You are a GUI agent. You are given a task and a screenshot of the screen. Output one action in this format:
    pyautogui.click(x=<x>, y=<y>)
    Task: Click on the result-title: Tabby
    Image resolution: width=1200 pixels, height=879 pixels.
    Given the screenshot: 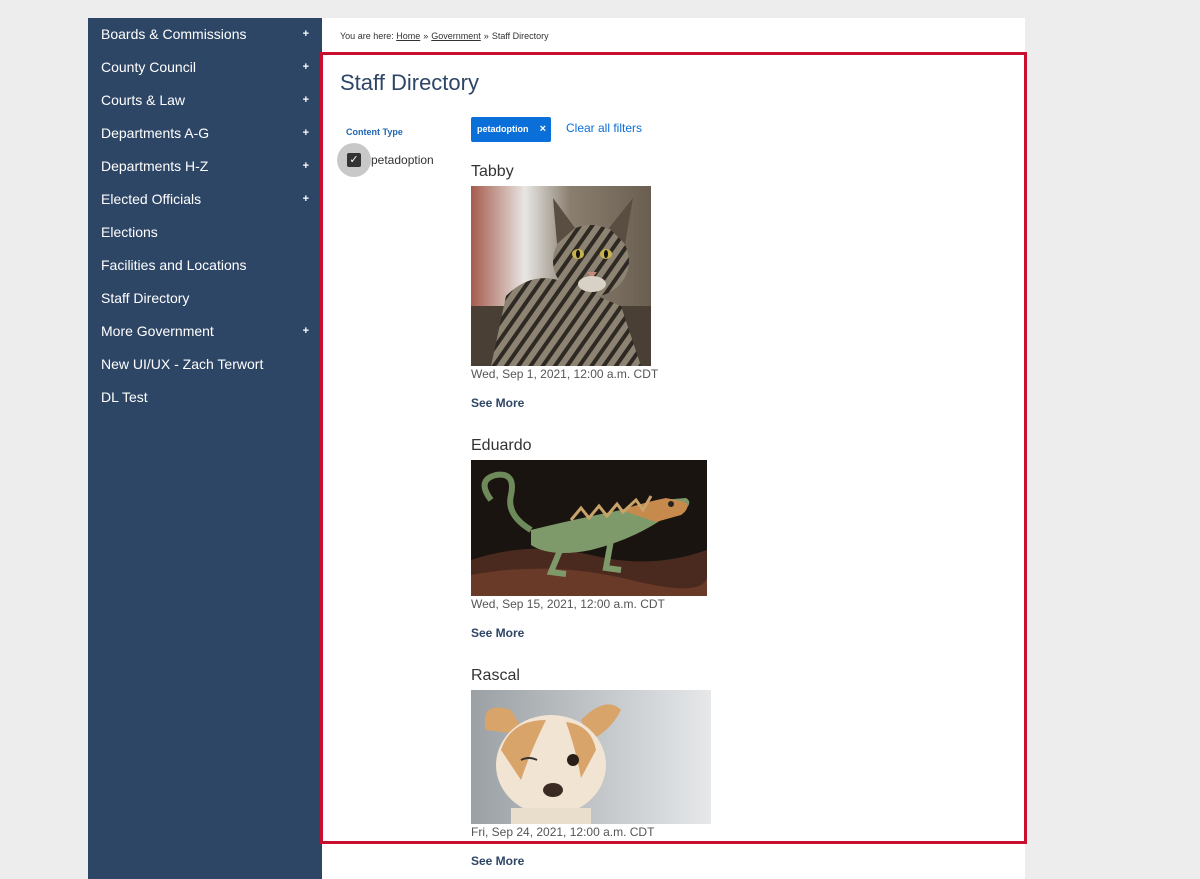 What is the action you would take?
    pyautogui.click(x=492, y=172)
    